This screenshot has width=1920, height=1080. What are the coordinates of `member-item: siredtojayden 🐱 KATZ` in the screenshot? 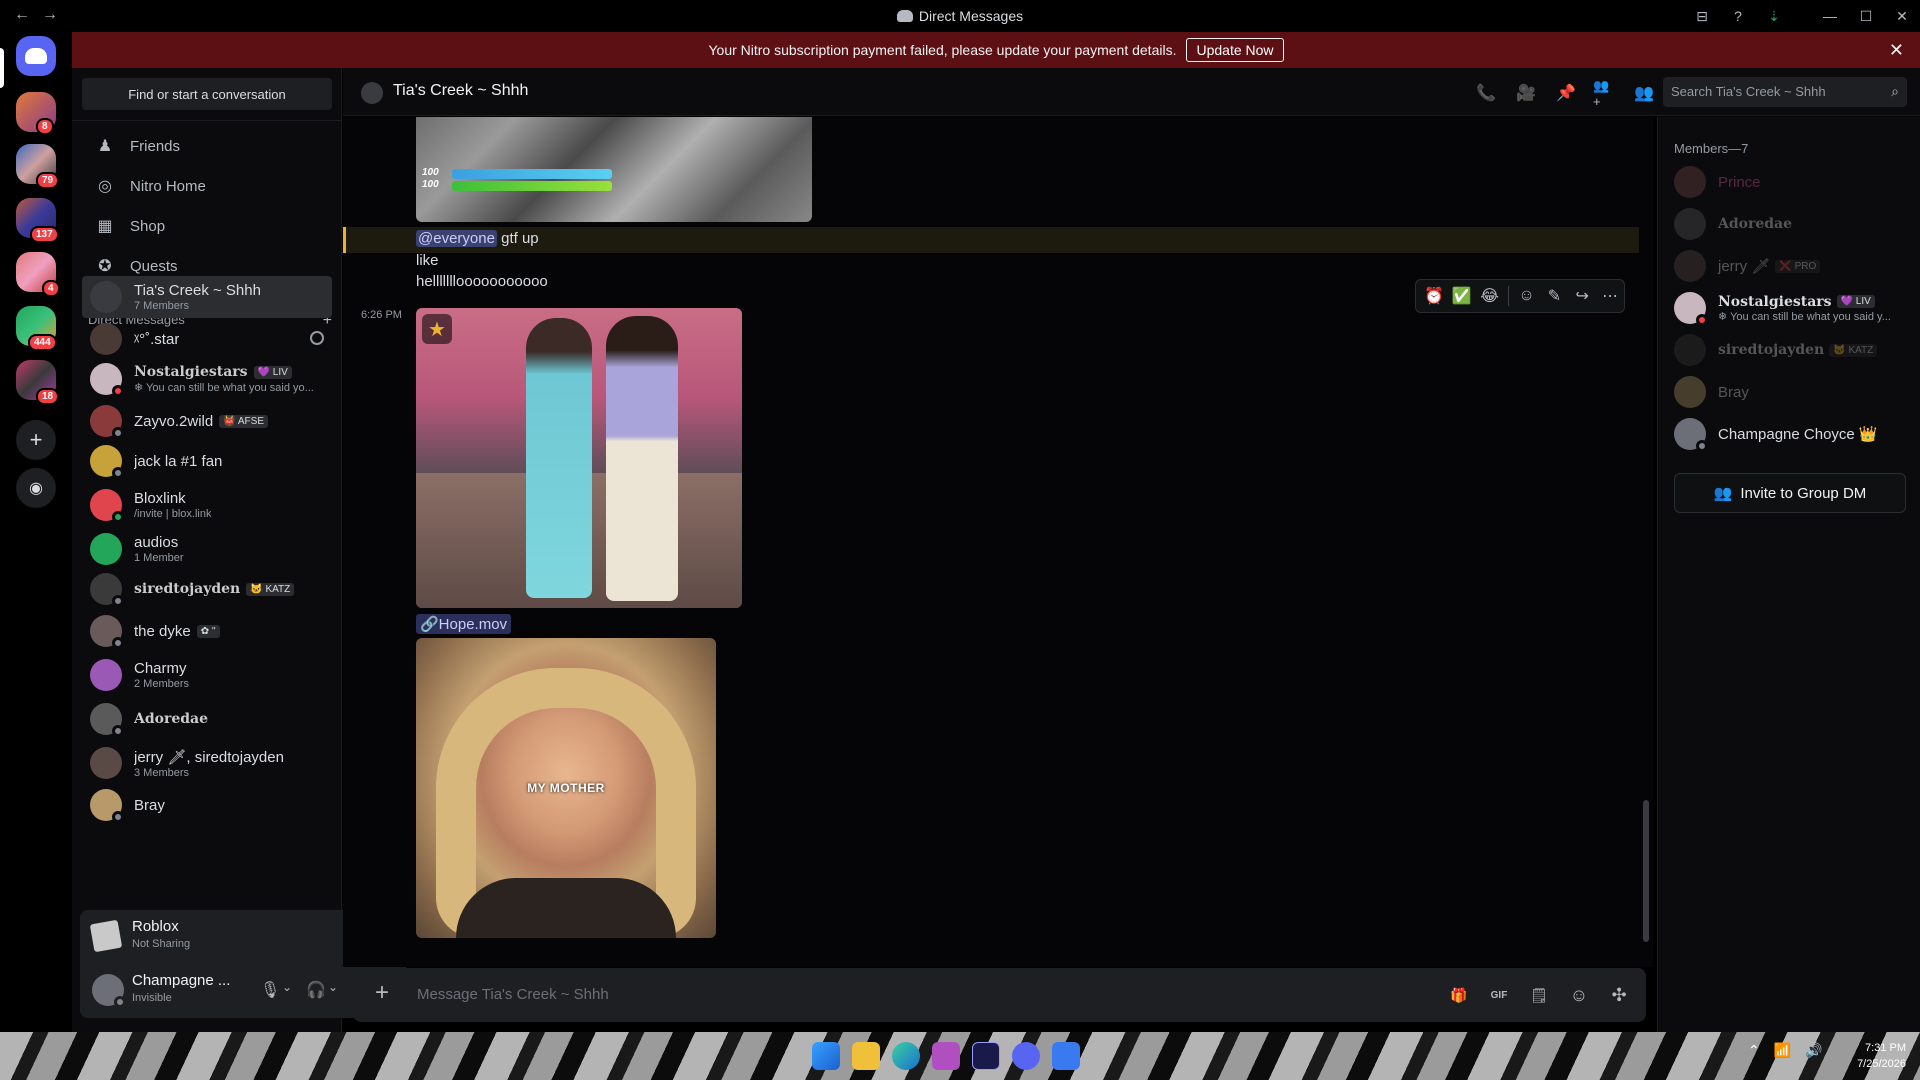 It's located at (1786, 350).